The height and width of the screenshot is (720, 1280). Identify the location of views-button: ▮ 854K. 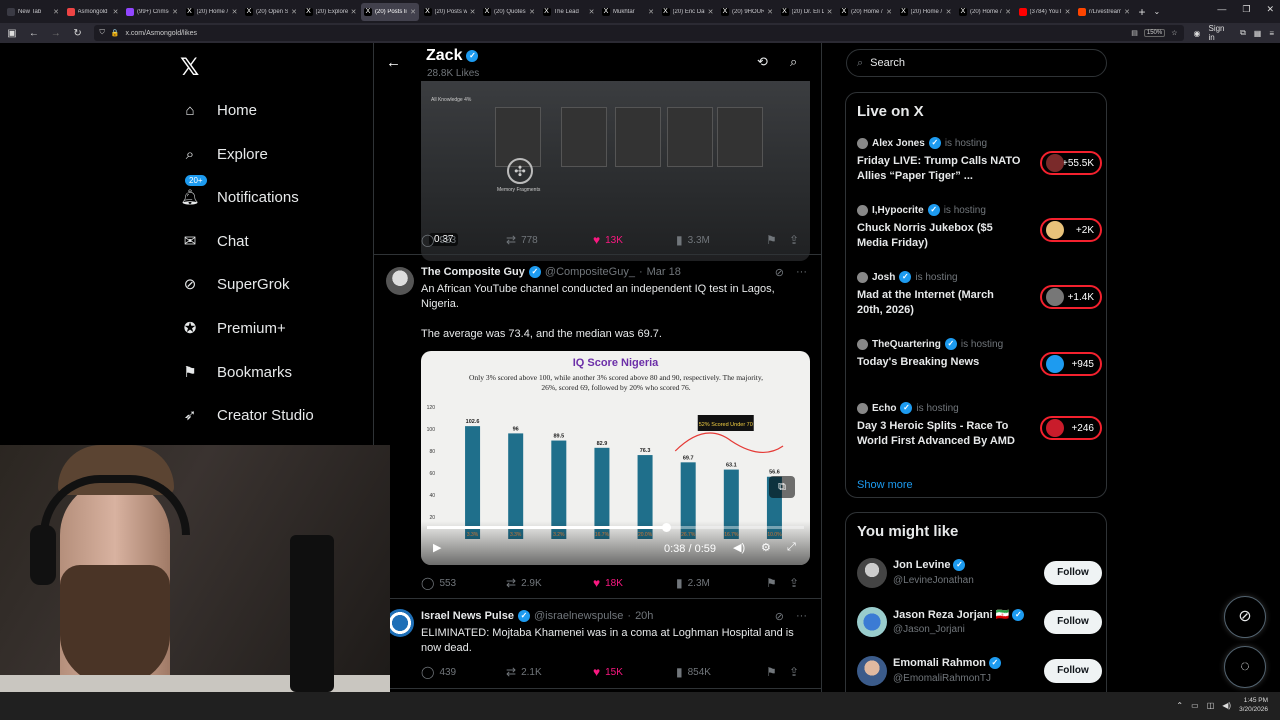
(721, 672).